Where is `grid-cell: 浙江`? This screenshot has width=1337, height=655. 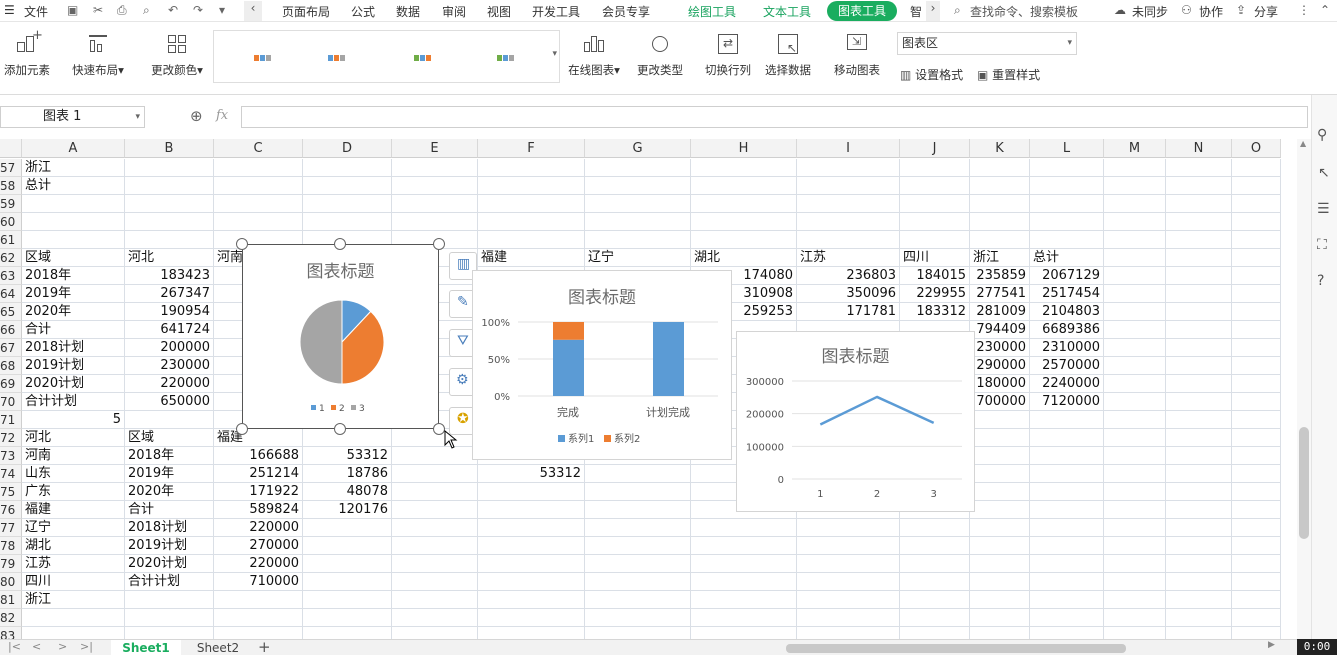 grid-cell: 浙江 is located at coordinates (1000, 258).